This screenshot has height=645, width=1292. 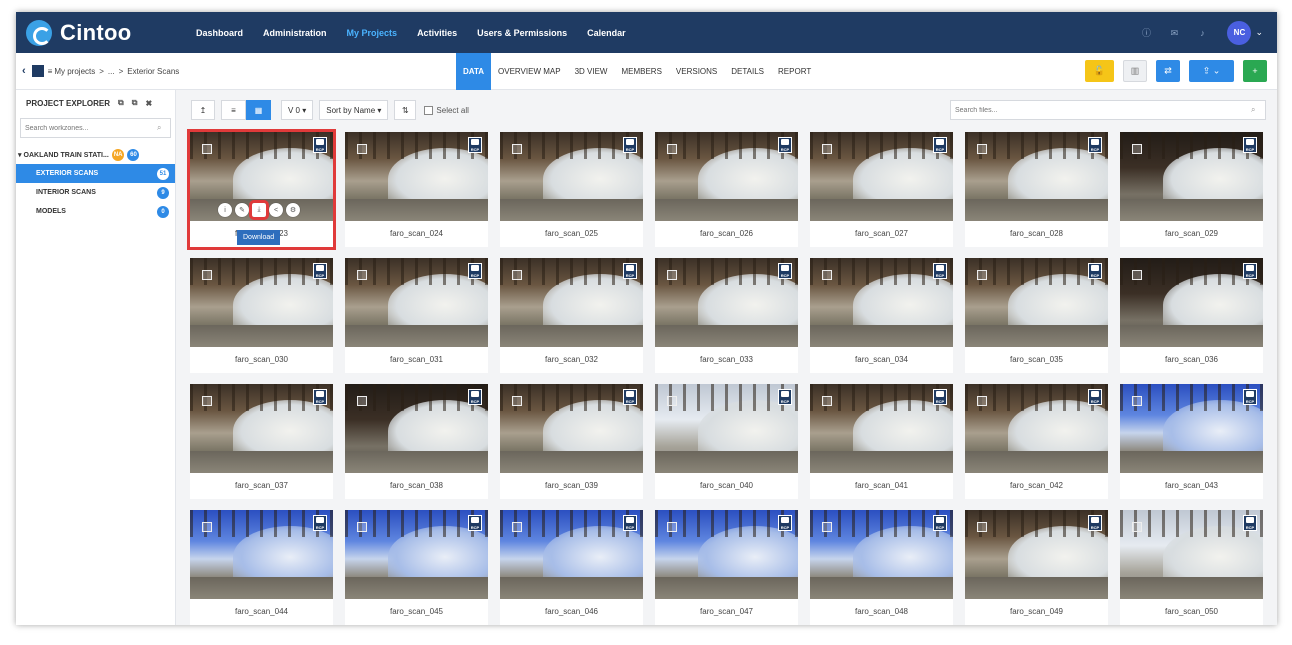 What do you see at coordinates (606, 33) in the screenshot?
I see `nav-calendar: Calendar` at bounding box center [606, 33].